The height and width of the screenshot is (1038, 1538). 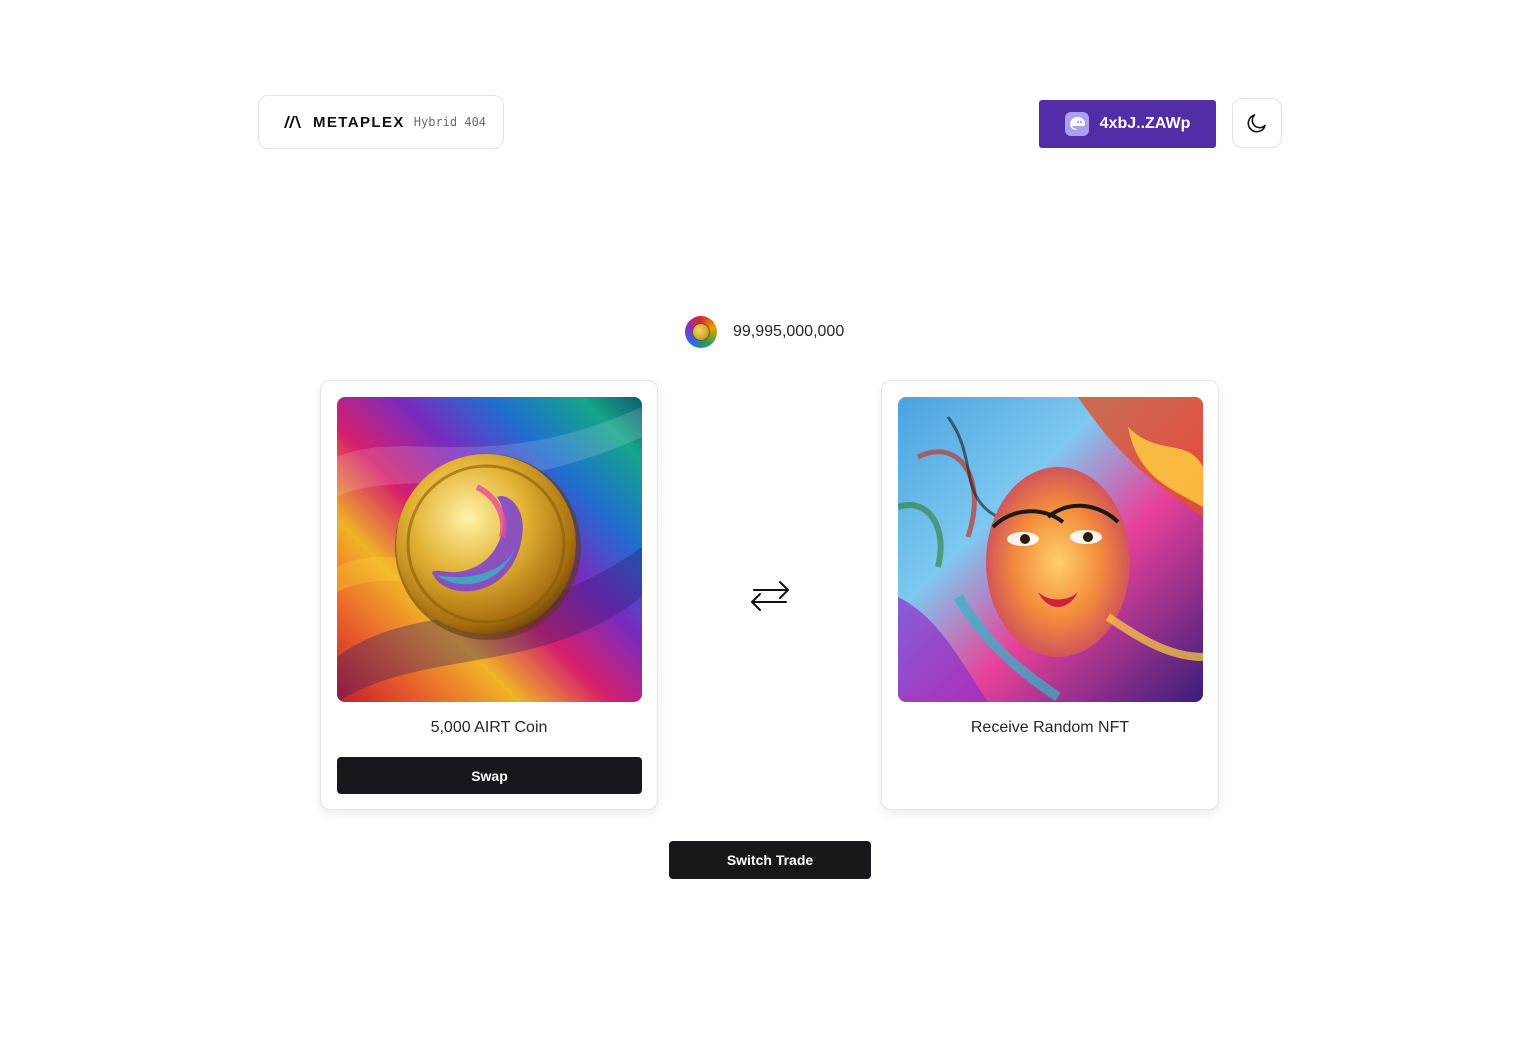 I want to click on brand-logo-box: METAPLEX Hybrid 404, so click(x=381, y=122).